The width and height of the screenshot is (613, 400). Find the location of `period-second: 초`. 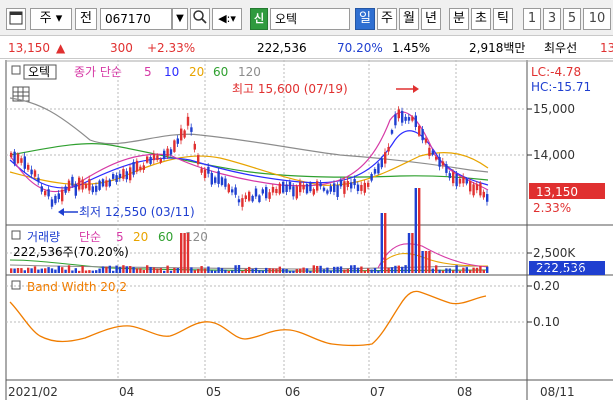

period-second: 초 is located at coordinates (481, 19).